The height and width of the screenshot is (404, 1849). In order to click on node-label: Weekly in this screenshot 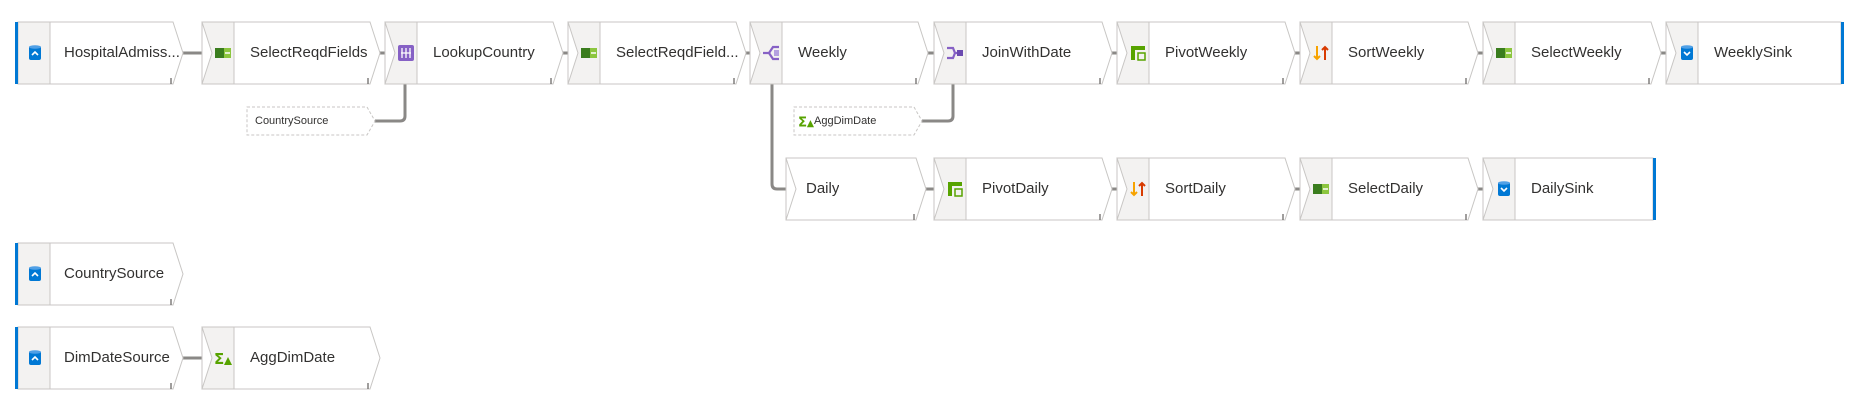, I will do `click(822, 52)`.